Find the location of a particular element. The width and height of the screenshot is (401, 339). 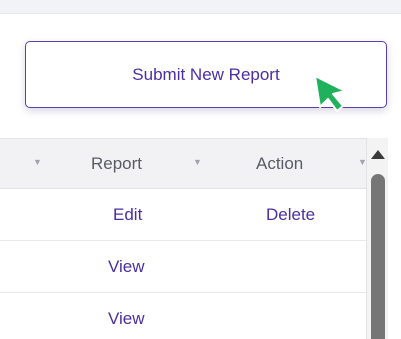

edit-link: Edit is located at coordinates (127, 214).